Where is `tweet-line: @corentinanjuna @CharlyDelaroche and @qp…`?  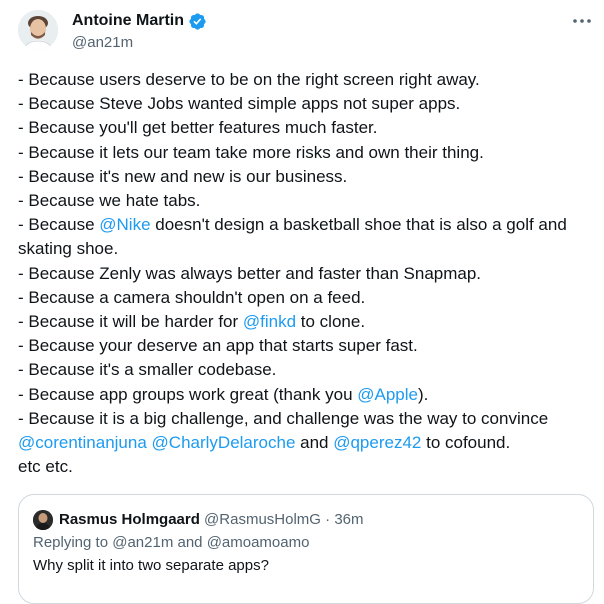
tweet-line: @corentinanjuna @CharlyDelaroche and @qp… is located at coordinates (308, 443).